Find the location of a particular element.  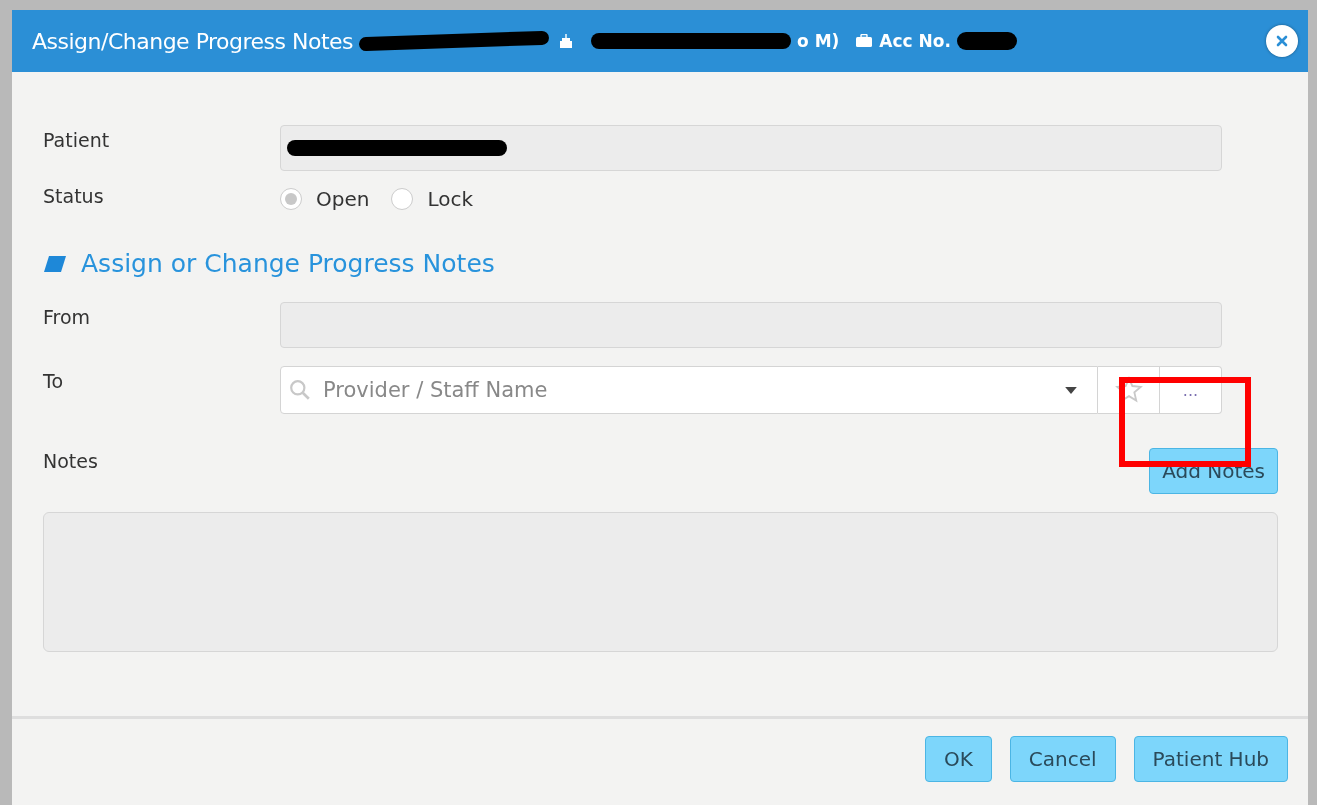

account-label: Acc No. is located at coordinates (915, 41).